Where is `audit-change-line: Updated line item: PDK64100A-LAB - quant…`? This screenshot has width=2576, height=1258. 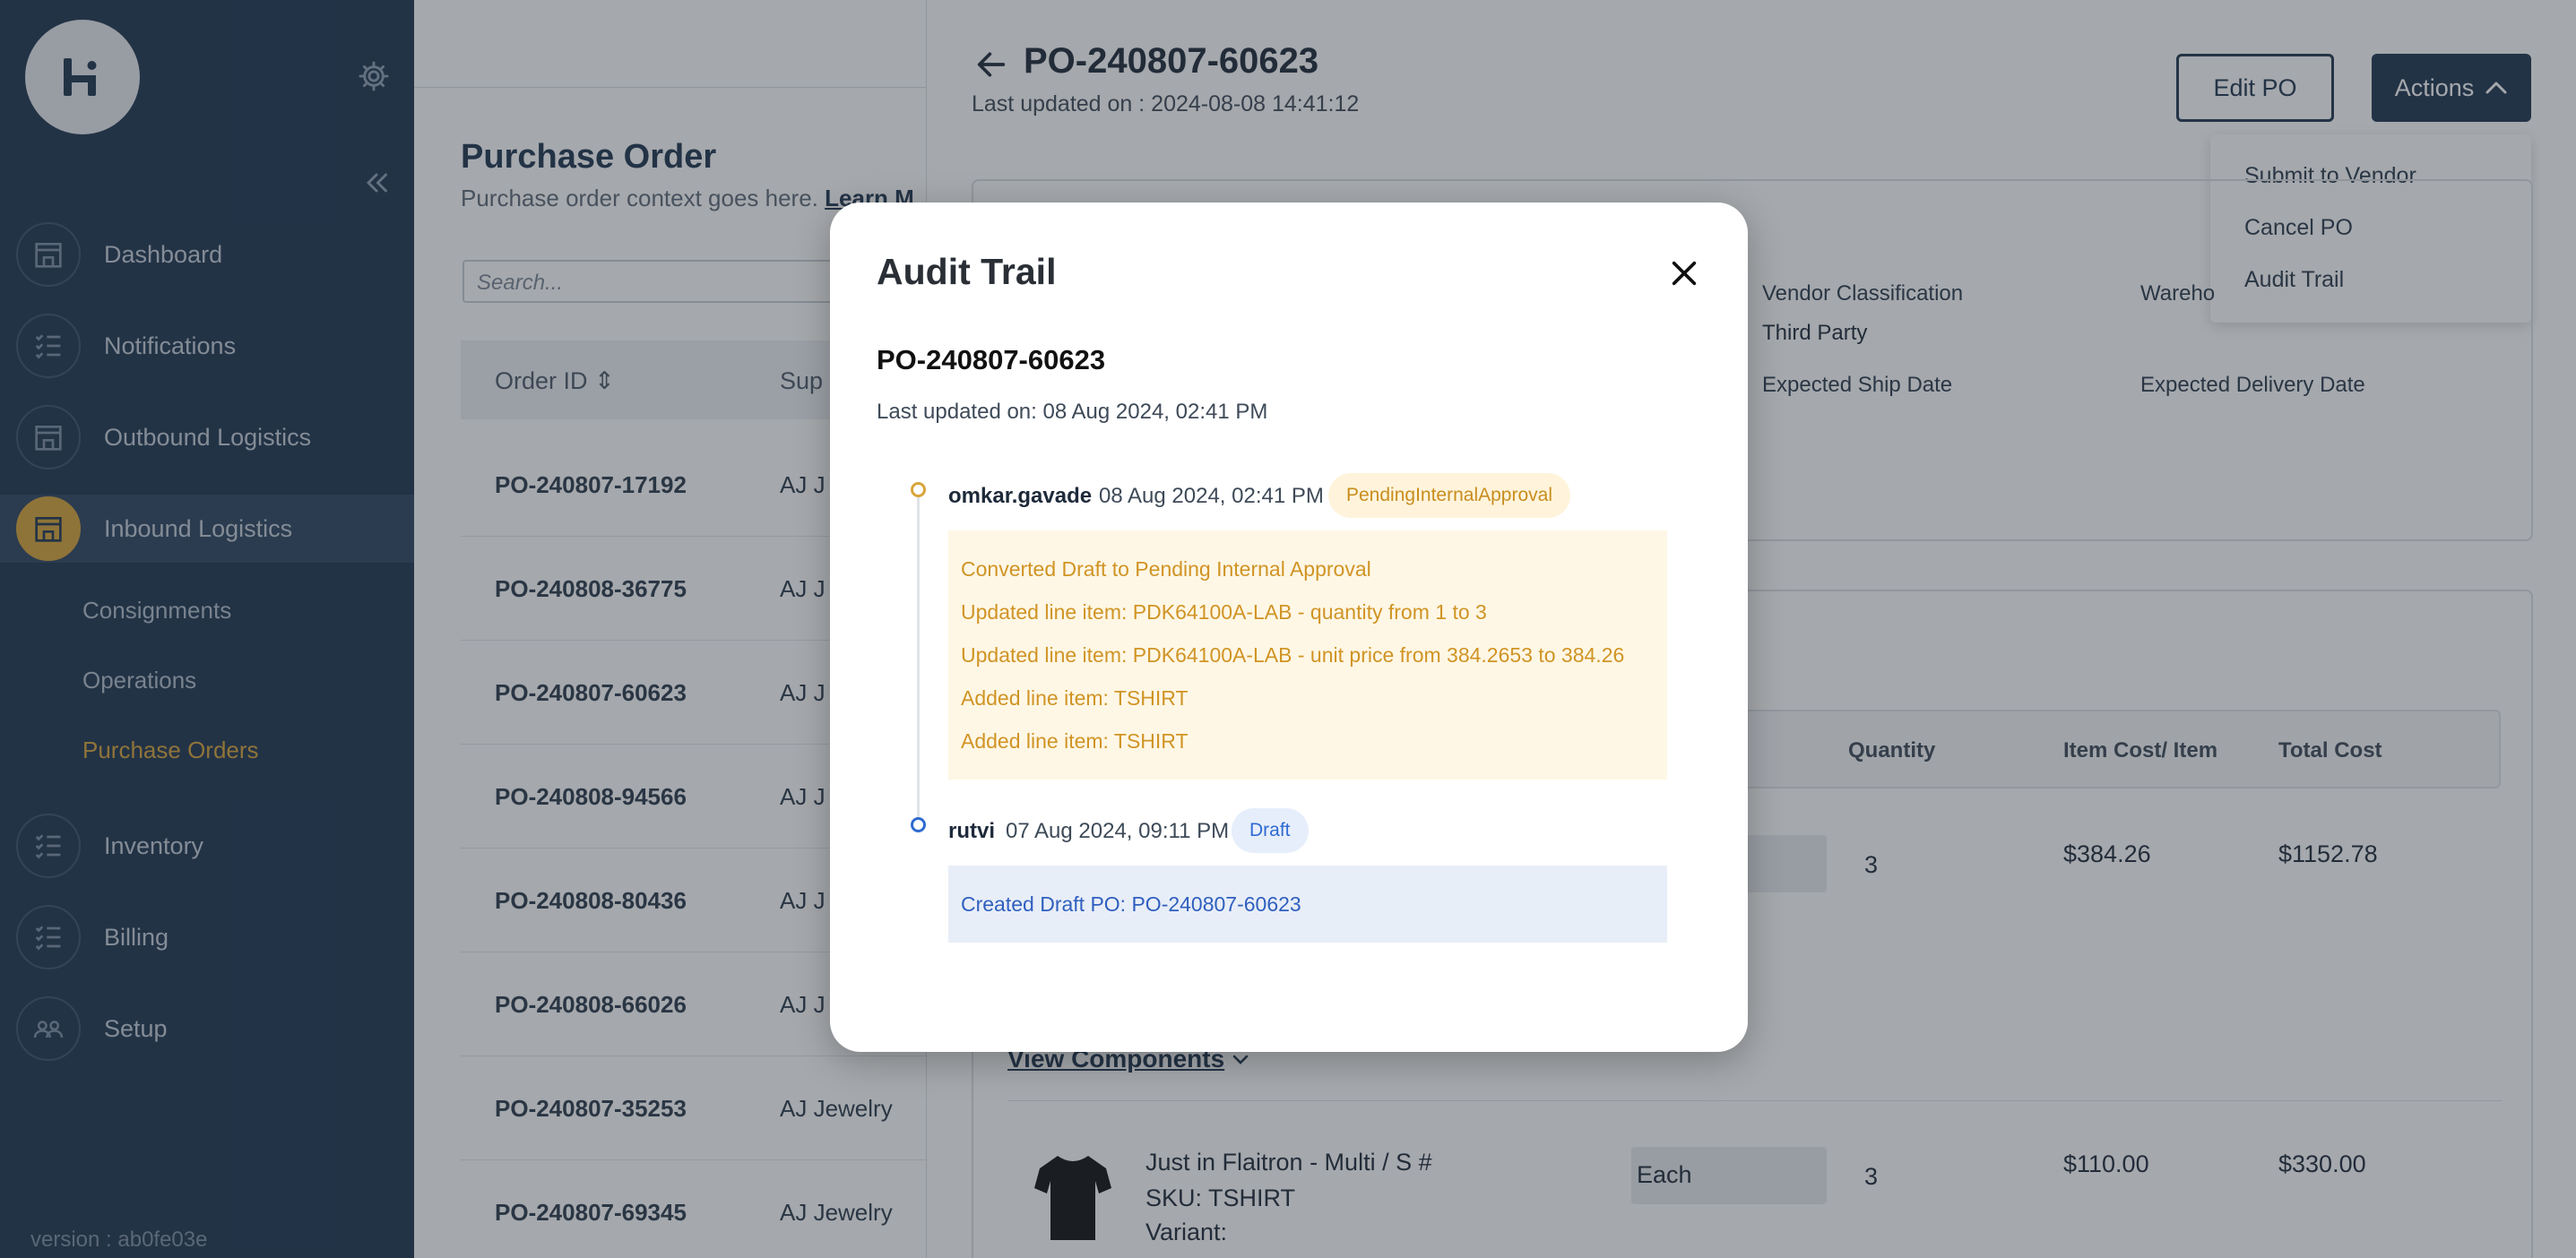 audit-change-line: Updated line item: PDK64100A-LAB - quant… is located at coordinates (1224, 612).